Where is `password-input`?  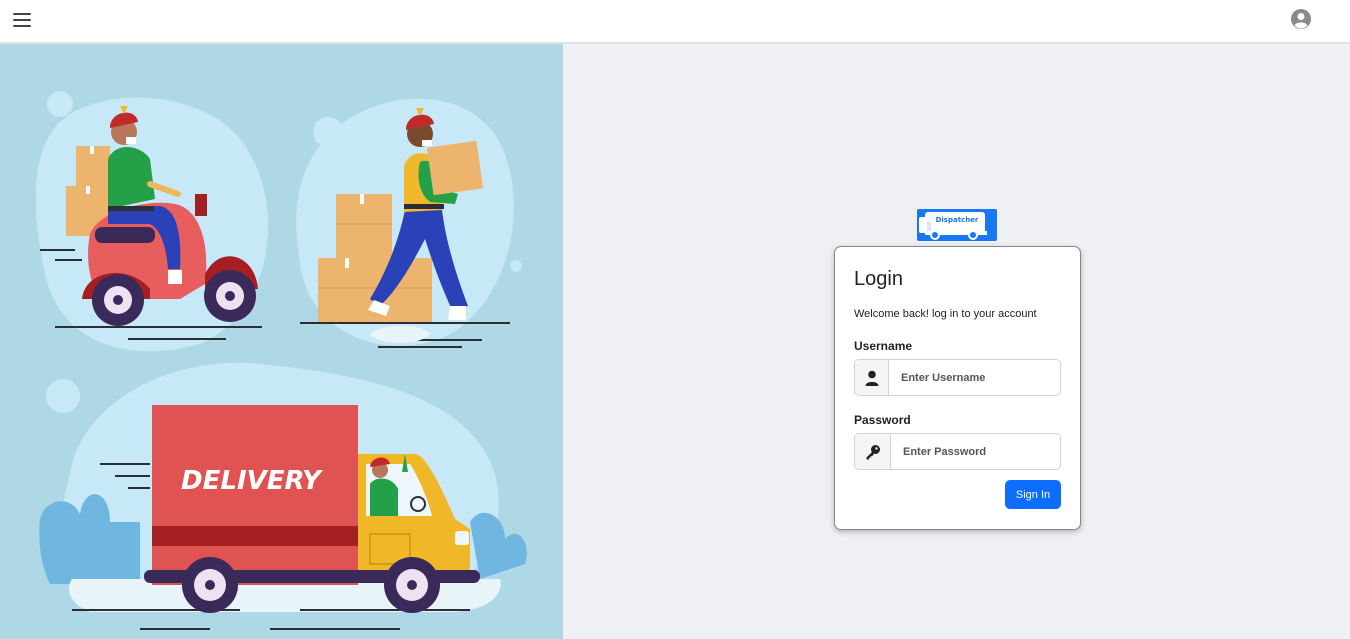 password-input is located at coordinates (979, 451).